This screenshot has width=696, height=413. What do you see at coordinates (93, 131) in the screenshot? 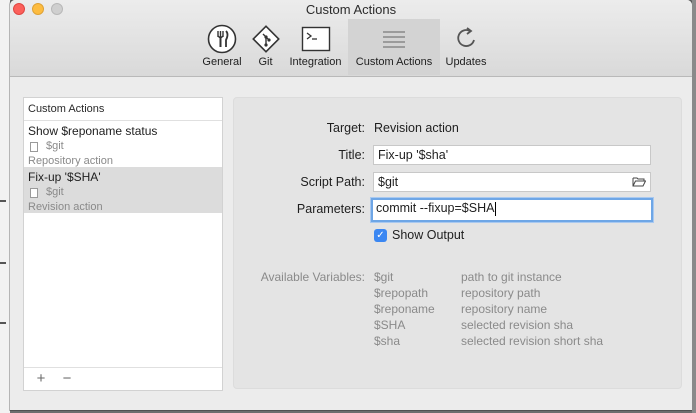
I see `action-title: Show $reponame status` at bounding box center [93, 131].